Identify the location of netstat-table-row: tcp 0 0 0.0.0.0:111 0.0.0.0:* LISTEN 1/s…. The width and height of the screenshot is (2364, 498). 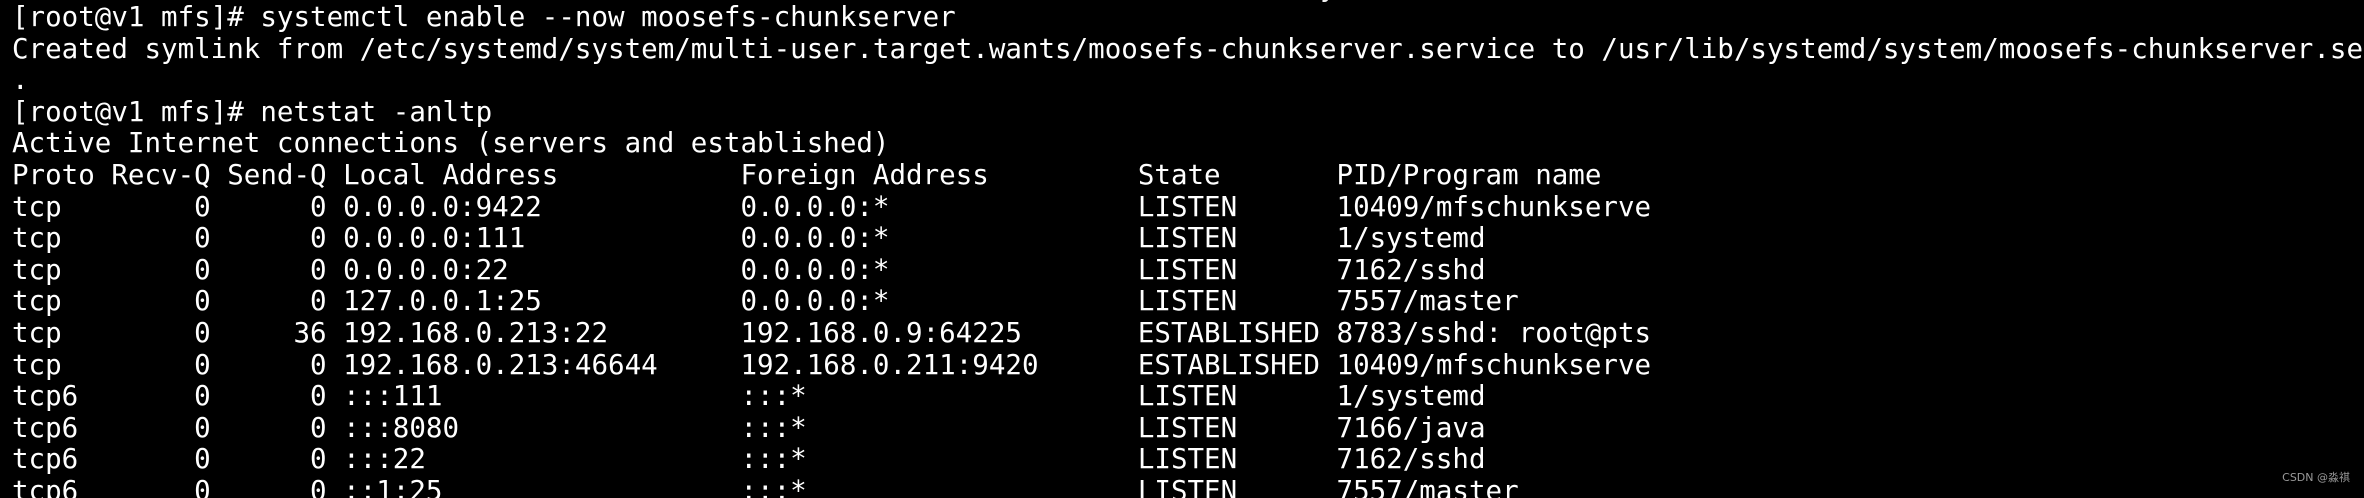
(749, 238).